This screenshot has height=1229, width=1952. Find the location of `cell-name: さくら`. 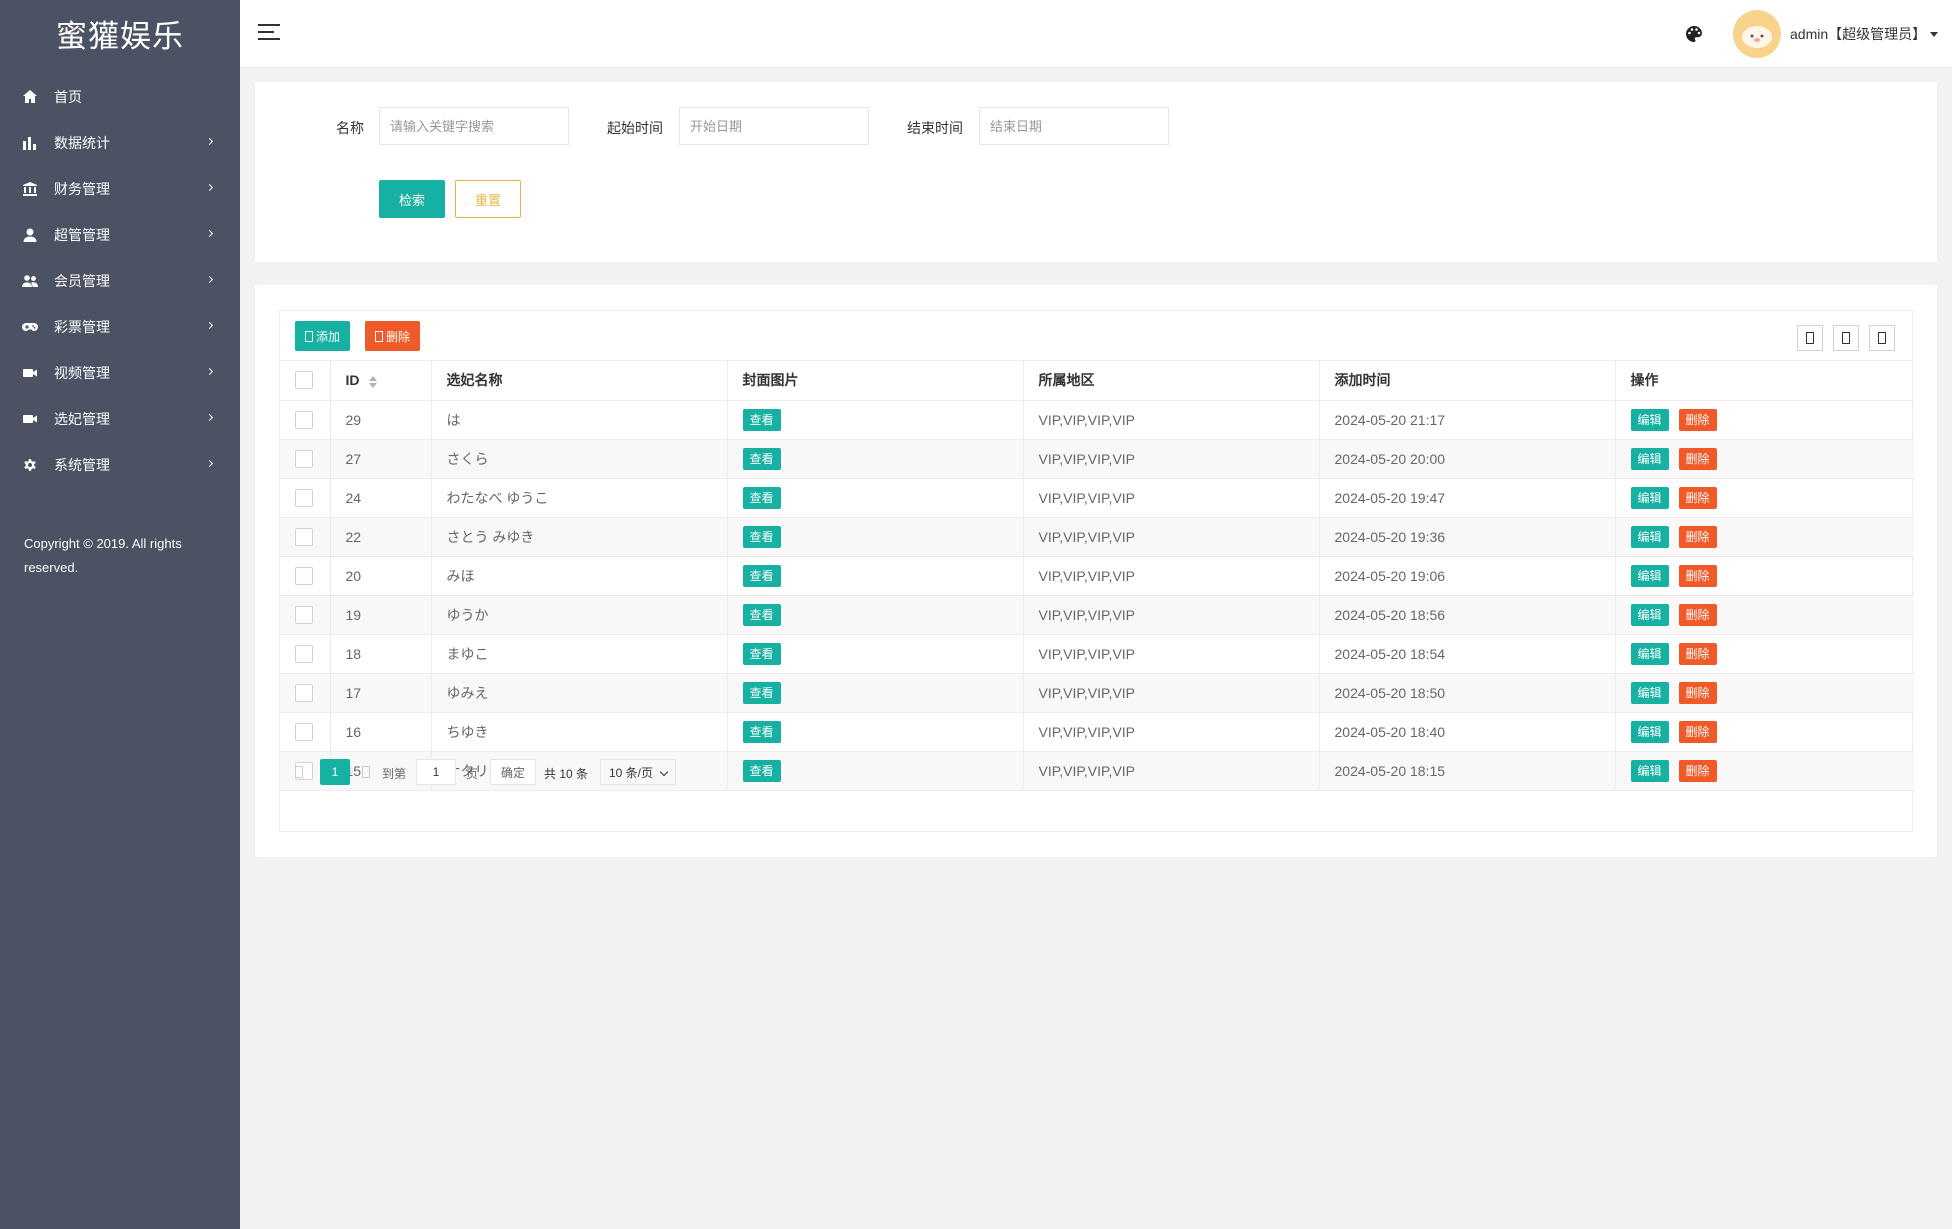

cell-name: さくら is located at coordinates (579, 459).